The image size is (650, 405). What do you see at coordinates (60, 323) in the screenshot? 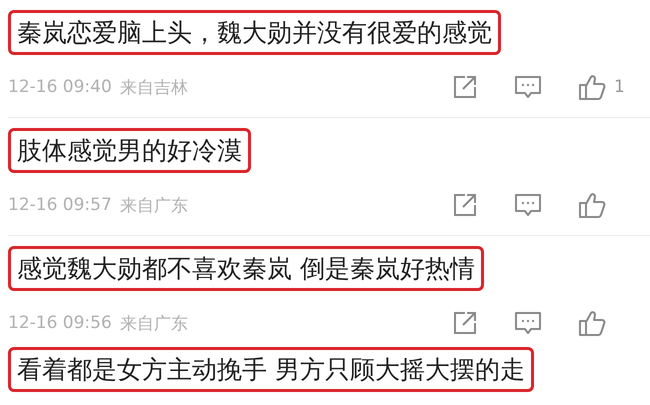
I see `comment-time: 12-16 09:56` at bounding box center [60, 323].